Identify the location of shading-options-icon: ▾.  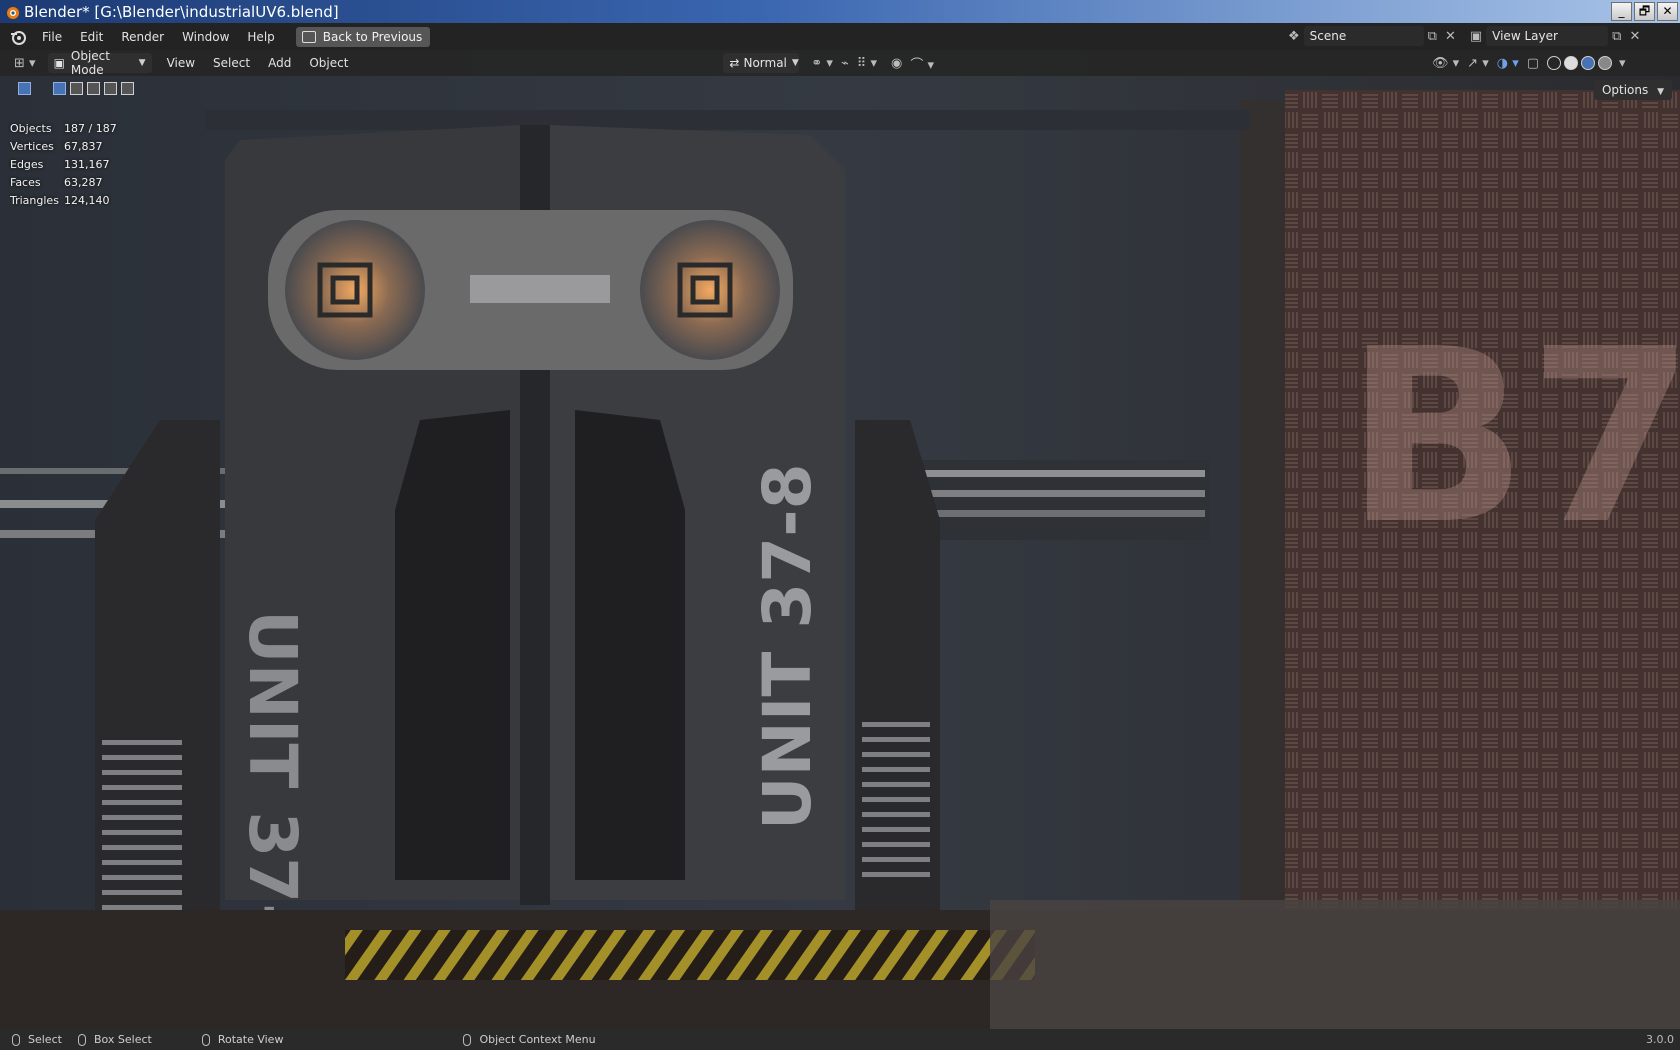
(1622, 63).